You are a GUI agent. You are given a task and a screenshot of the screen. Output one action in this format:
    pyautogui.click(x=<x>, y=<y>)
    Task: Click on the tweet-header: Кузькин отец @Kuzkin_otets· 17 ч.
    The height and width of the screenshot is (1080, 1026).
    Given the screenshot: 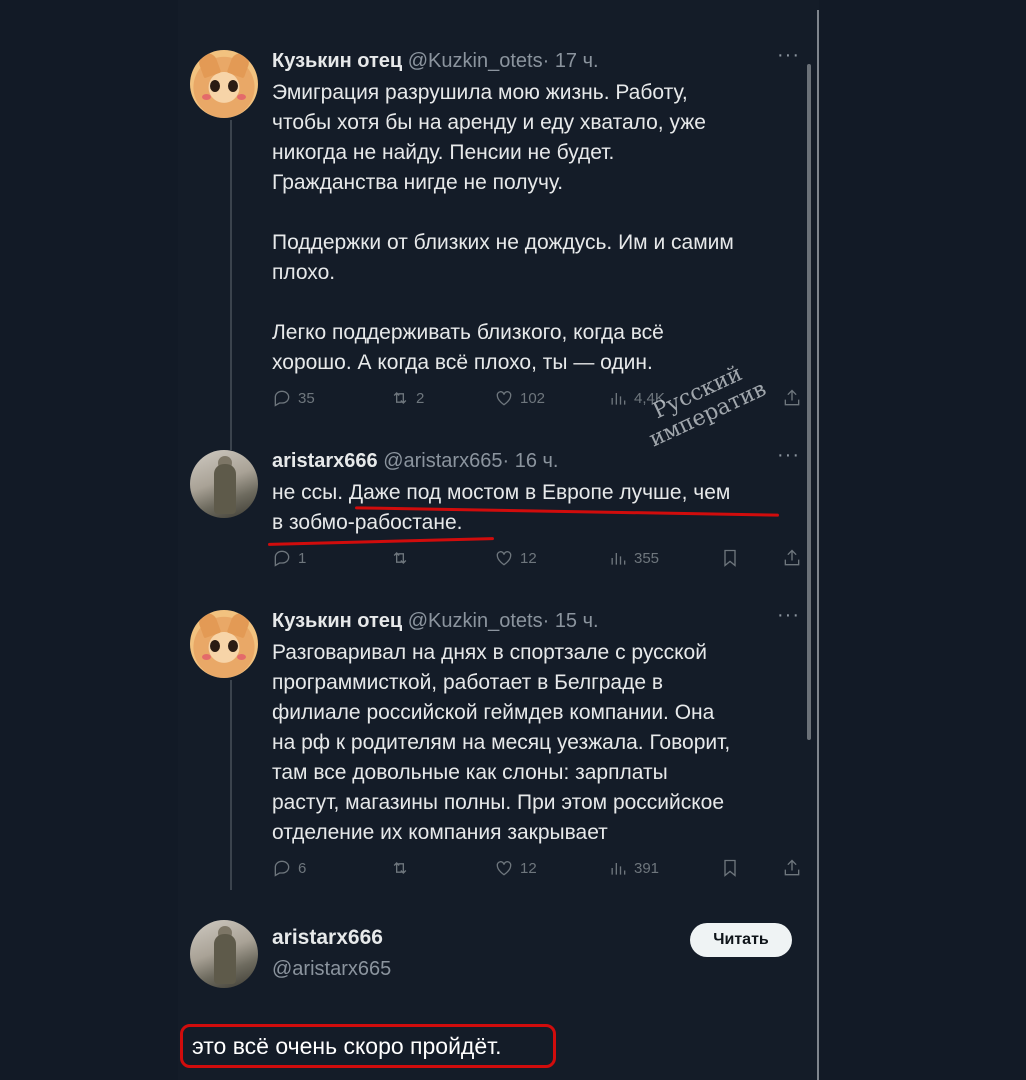 What is the action you would take?
    pyautogui.click(x=435, y=61)
    